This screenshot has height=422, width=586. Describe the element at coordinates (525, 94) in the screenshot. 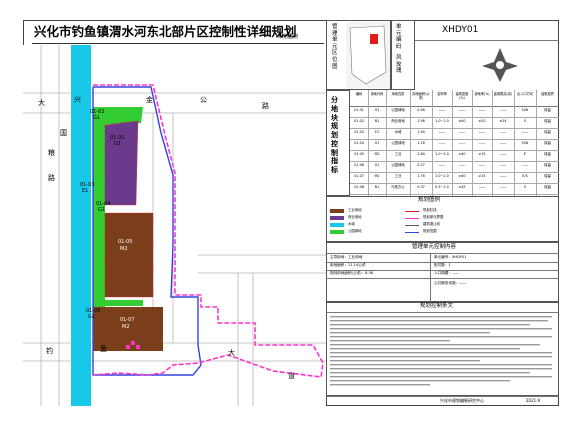

I see `indicator-header-cell: 出入口方向` at that location.